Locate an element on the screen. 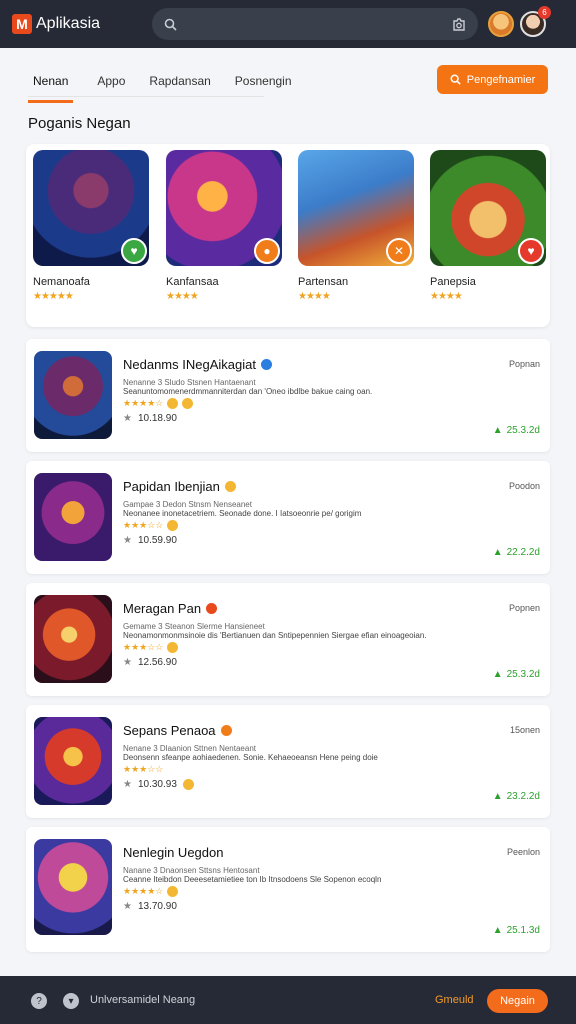 This screenshot has width=576, height=1024. primary-action-button: Pengefnamier is located at coordinates (492, 79).